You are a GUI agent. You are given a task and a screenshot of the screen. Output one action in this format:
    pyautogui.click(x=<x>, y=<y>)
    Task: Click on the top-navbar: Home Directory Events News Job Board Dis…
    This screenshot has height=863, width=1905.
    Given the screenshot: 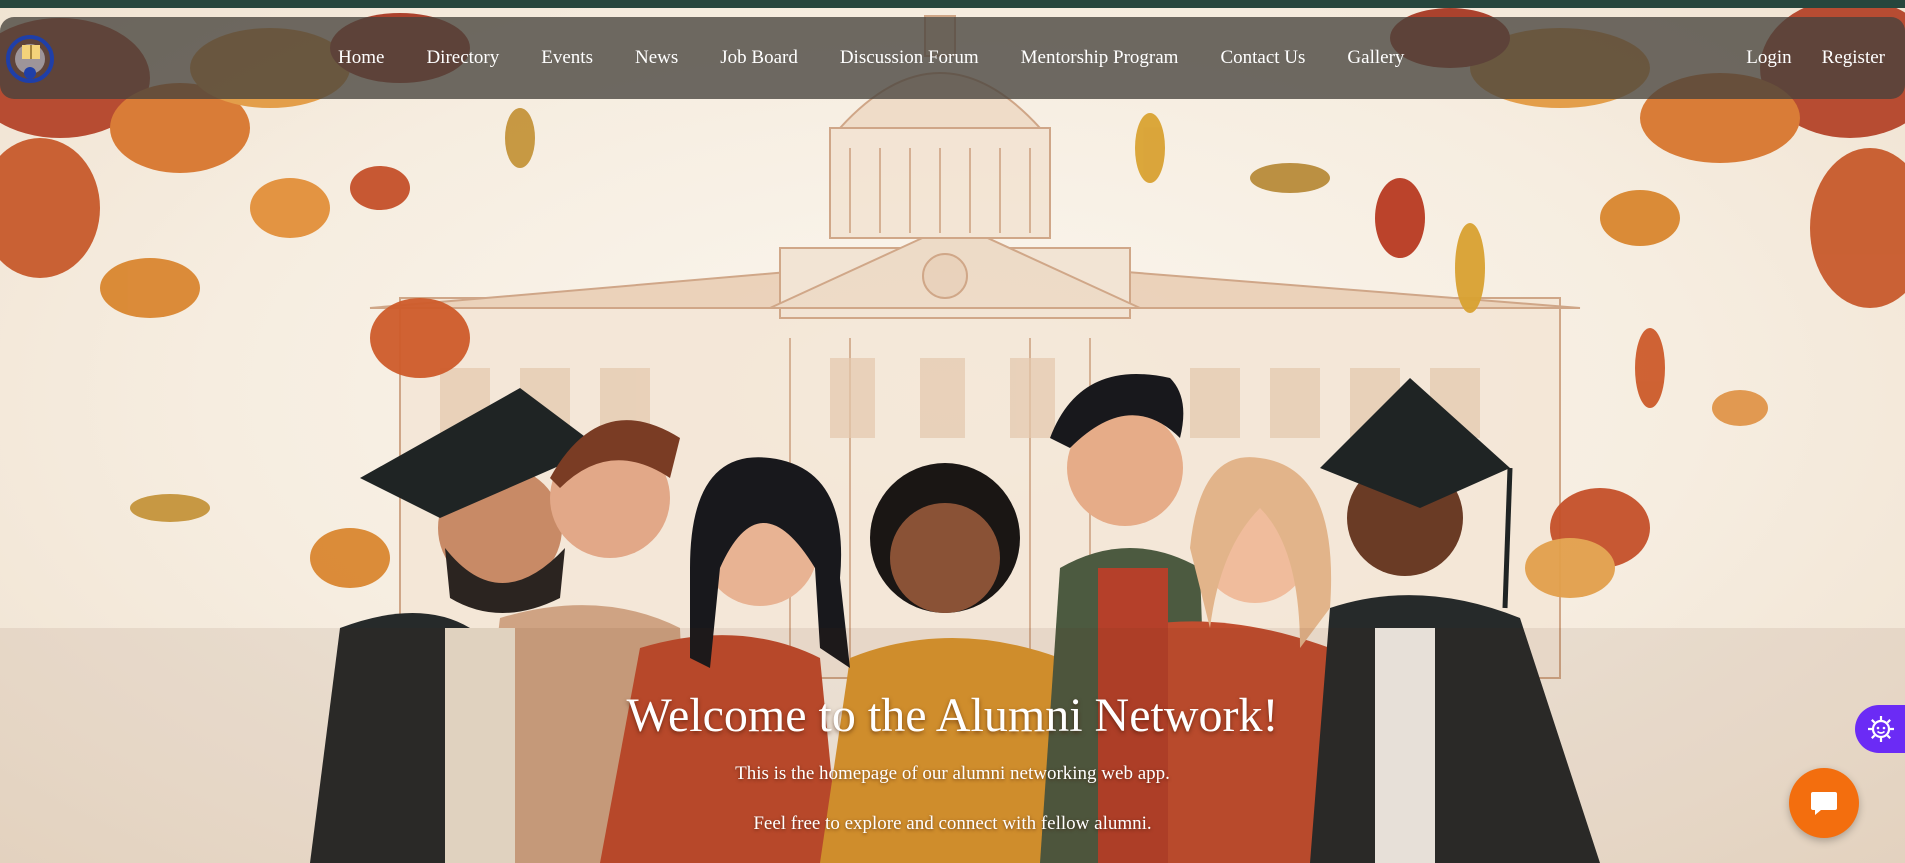 What is the action you would take?
    pyautogui.click(x=952, y=58)
    